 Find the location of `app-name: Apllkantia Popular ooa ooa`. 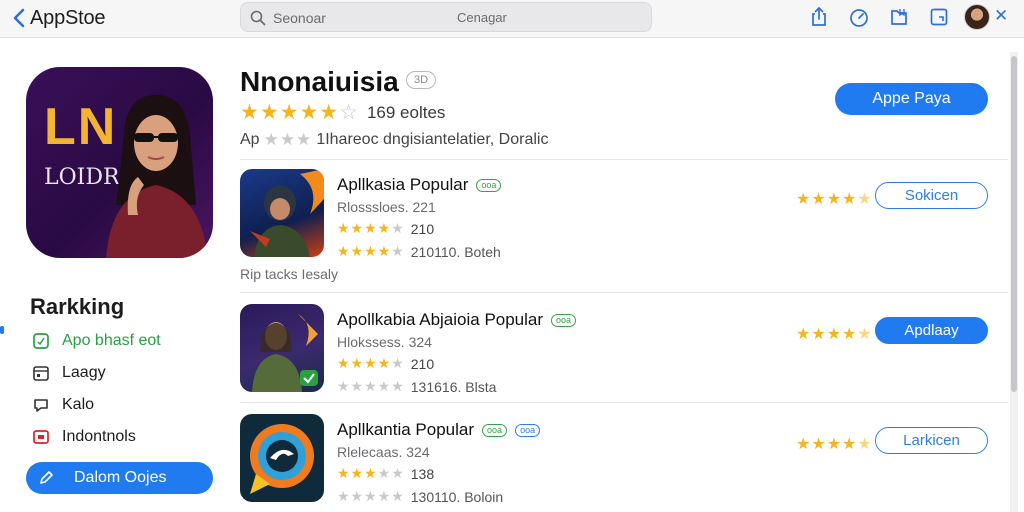

app-name: Apllkantia Popular ooa ooa is located at coordinates (439, 430).